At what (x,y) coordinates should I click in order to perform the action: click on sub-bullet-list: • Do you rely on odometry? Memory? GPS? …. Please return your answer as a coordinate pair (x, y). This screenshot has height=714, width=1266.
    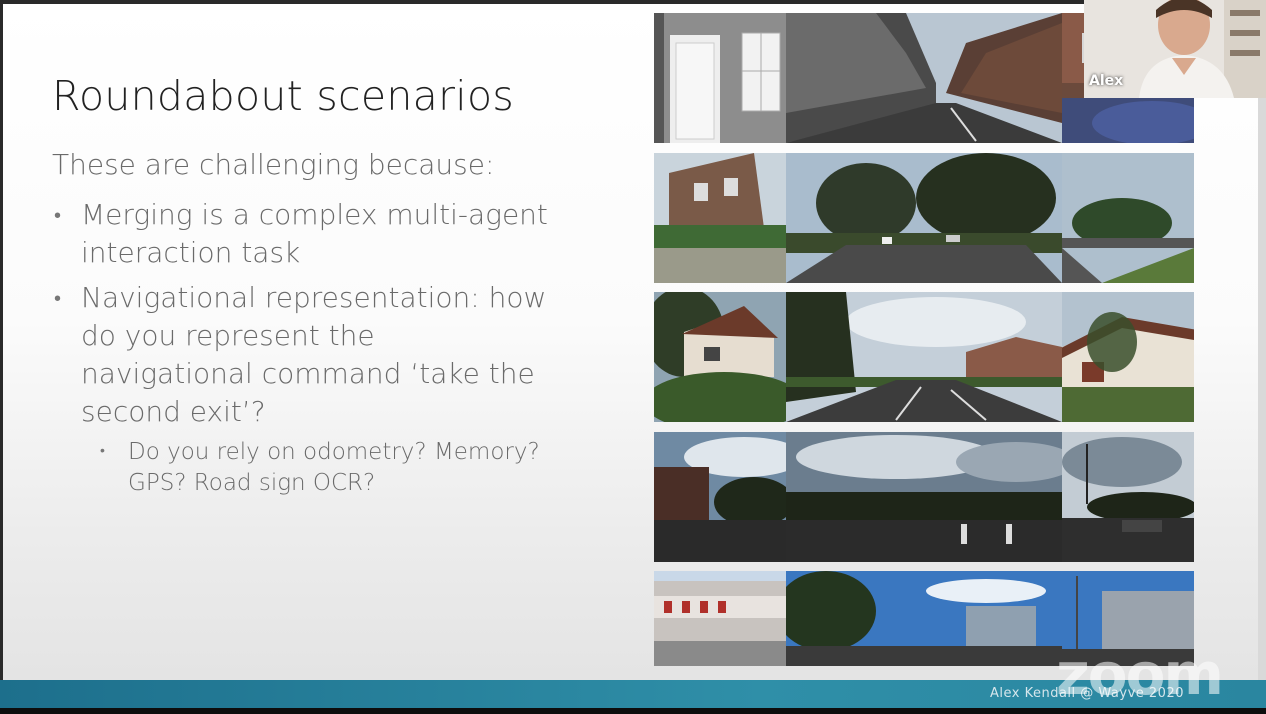
    Looking at the image, I should click on (320, 468).